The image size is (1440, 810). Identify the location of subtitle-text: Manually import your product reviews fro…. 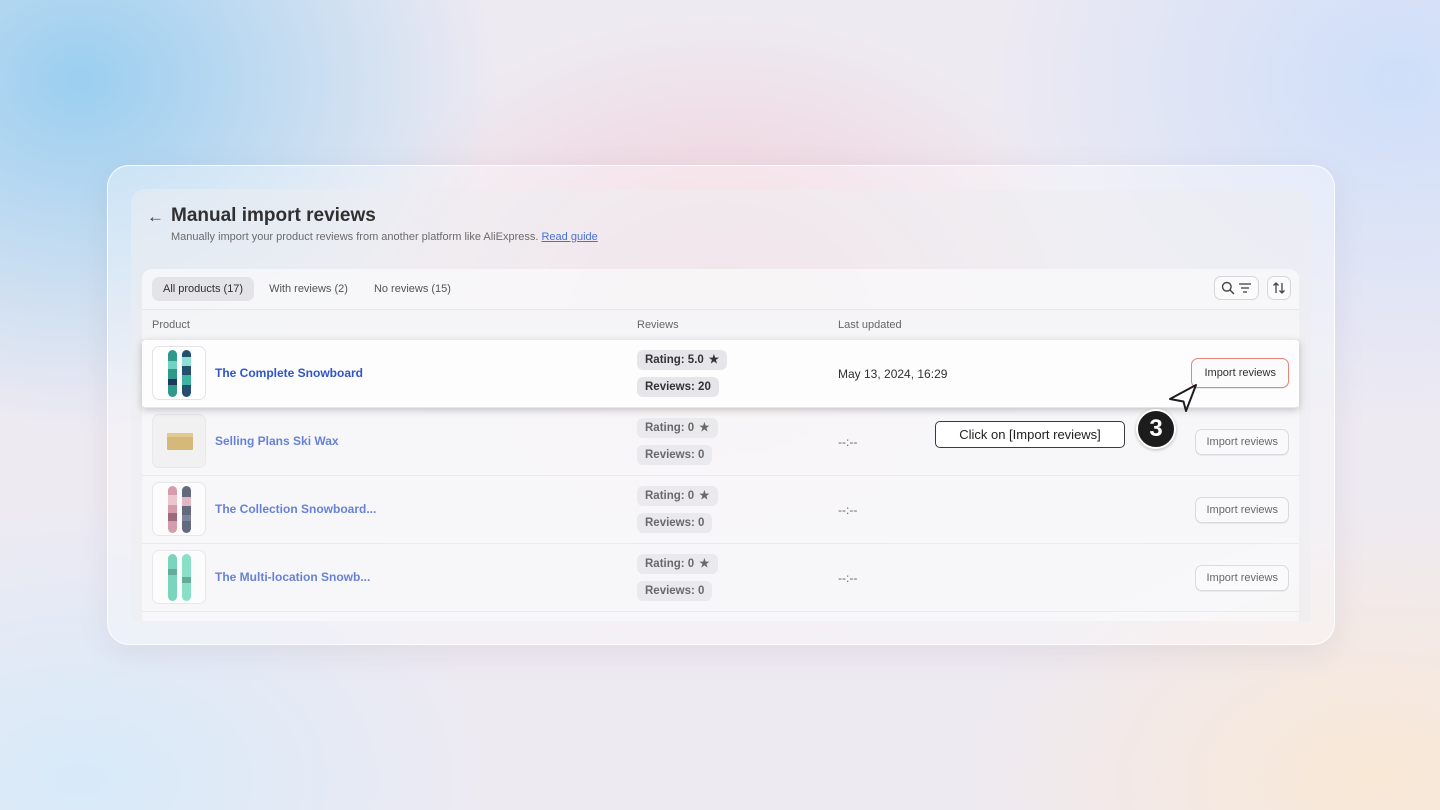
(355, 237).